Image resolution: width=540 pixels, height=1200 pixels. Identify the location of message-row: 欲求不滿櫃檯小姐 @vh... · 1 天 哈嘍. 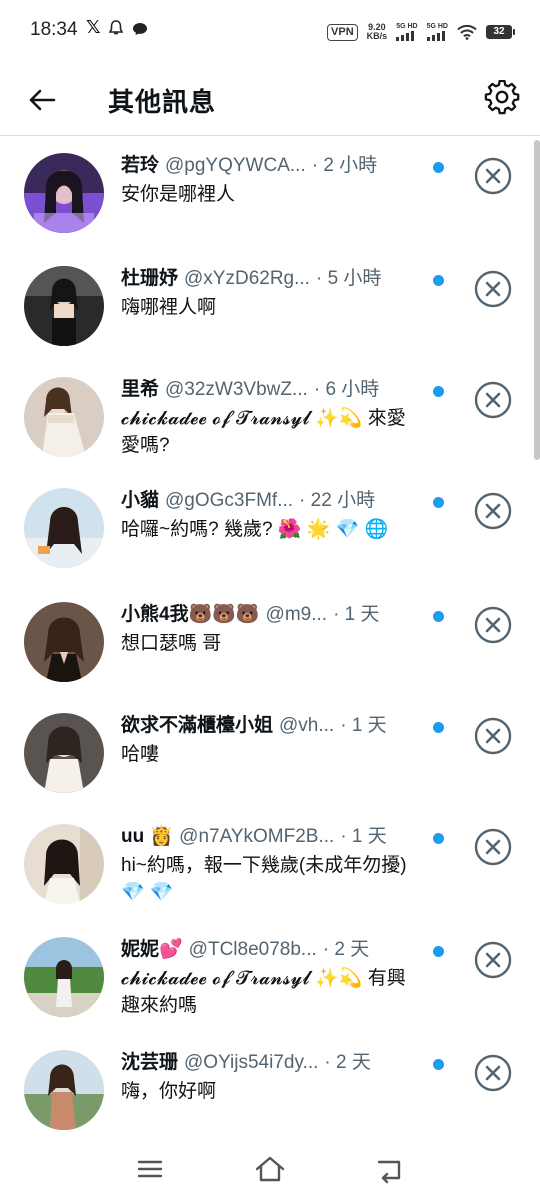
(270, 752).